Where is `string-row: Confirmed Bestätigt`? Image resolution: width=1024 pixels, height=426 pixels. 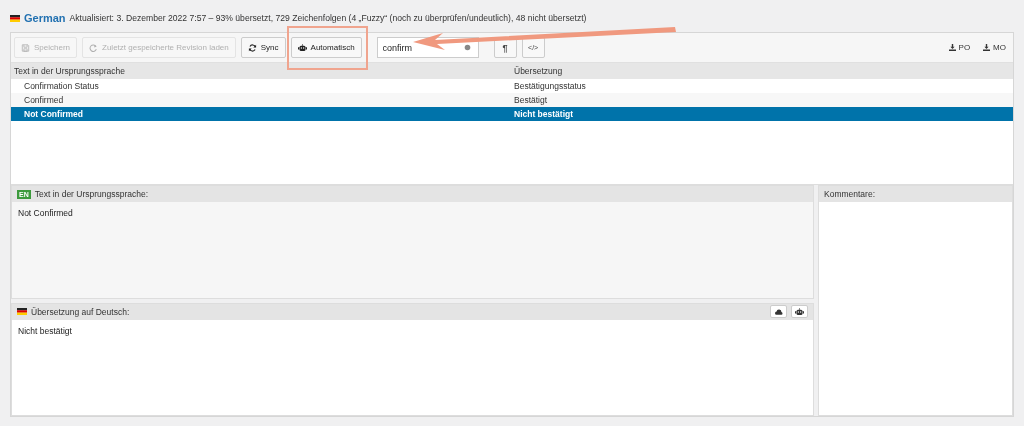
string-row: Confirmed Bestätigt is located at coordinates (512, 100).